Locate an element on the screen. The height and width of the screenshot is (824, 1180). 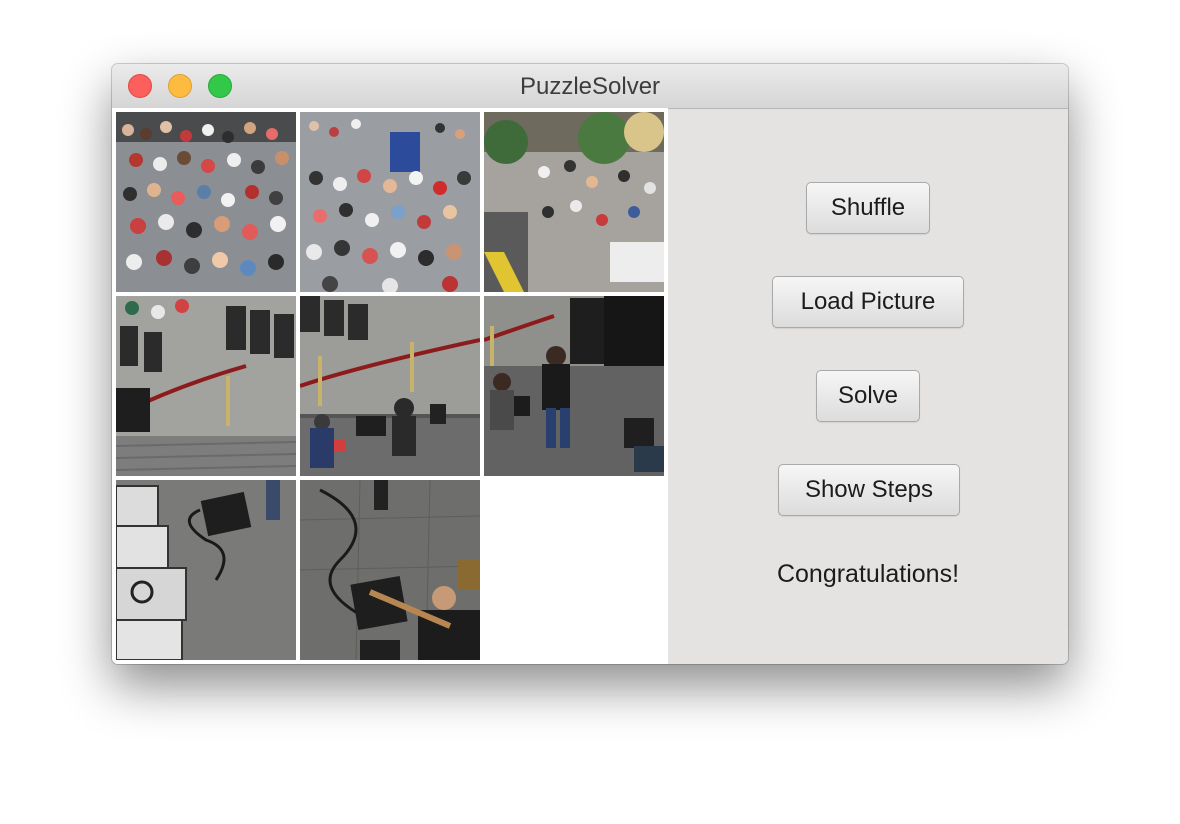
status-message: Congratulations! is located at coordinates (868, 574).